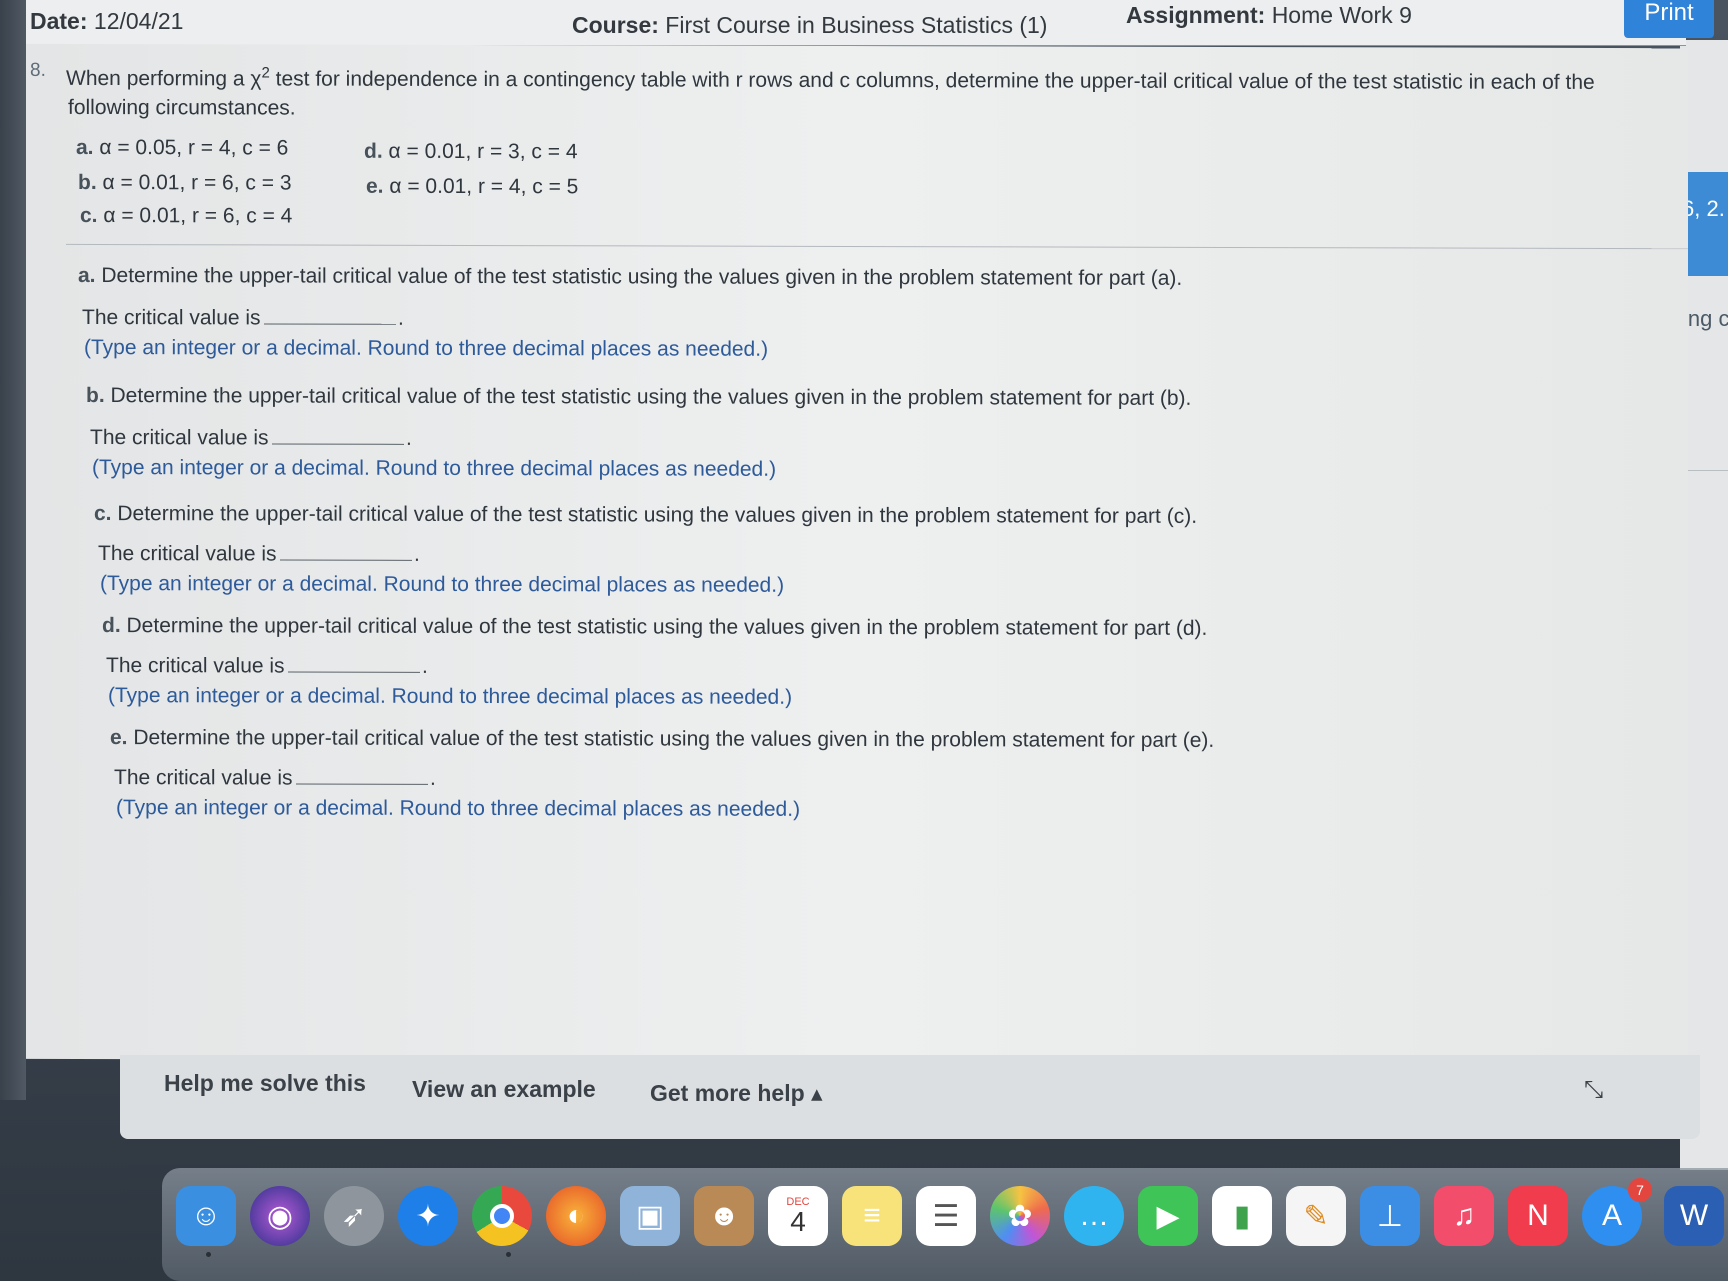  I want to click on help-me-solve-button: Help me solve this, so click(265, 1083).